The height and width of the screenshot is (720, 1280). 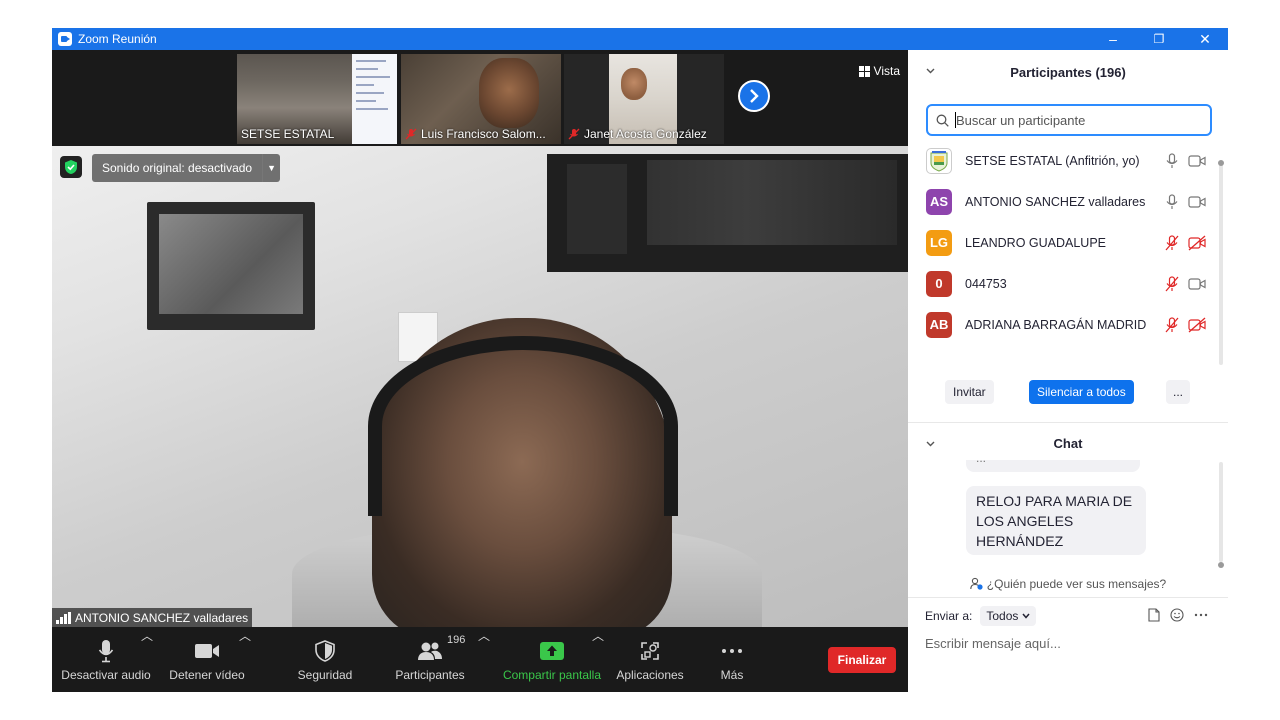 I want to click on chat-scrollbar, so click(x=1221, y=515).